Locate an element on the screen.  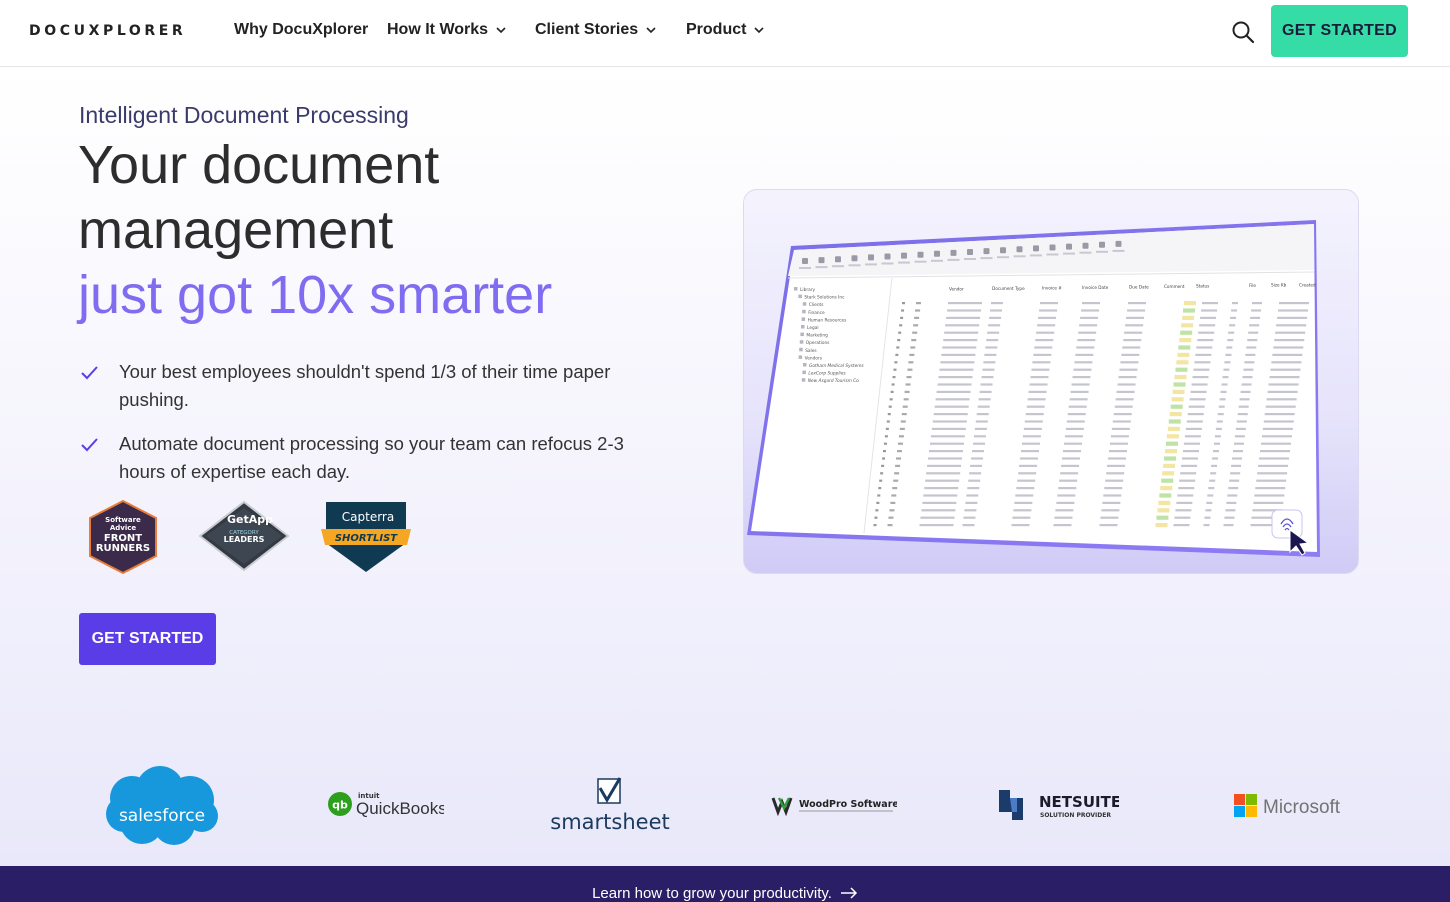
badge-text: Advice is located at coordinates (123, 528).